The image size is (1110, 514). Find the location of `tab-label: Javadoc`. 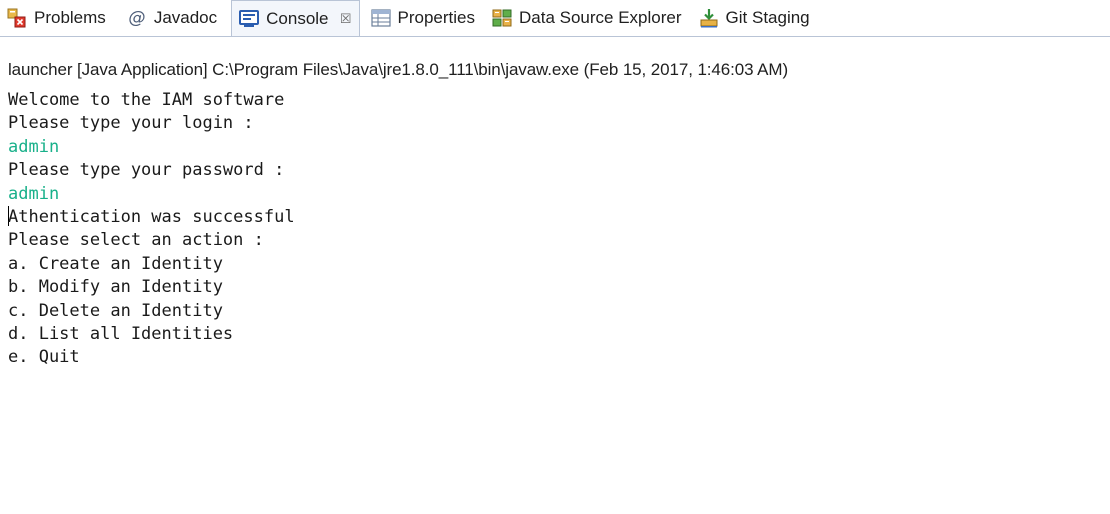

tab-label: Javadoc is located at coordinates (185, 17).